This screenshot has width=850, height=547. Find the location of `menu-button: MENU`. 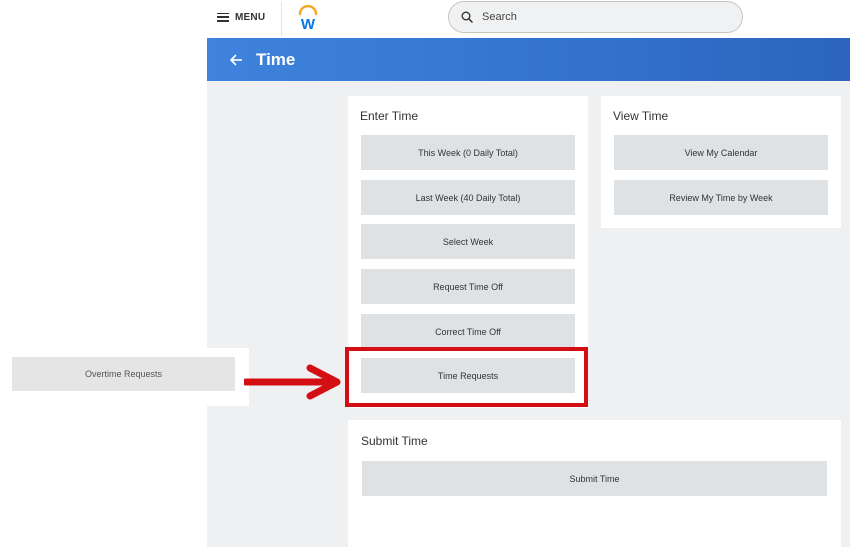

menu-button: MENU is located at coordinates (241, 17).